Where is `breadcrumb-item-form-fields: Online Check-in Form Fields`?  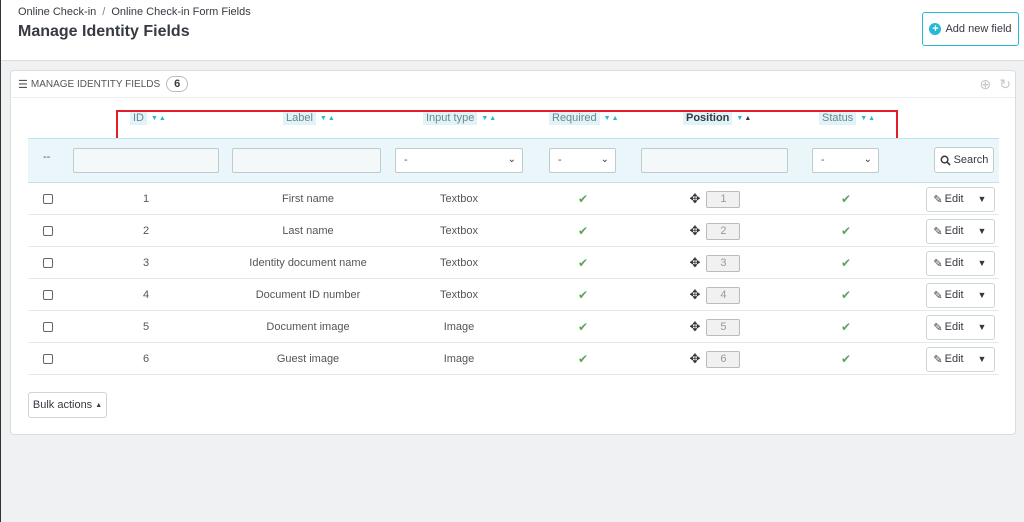 breadcrumb-item-form-fields: Online Check-in Form Fields is located at coordinates (180, 12).